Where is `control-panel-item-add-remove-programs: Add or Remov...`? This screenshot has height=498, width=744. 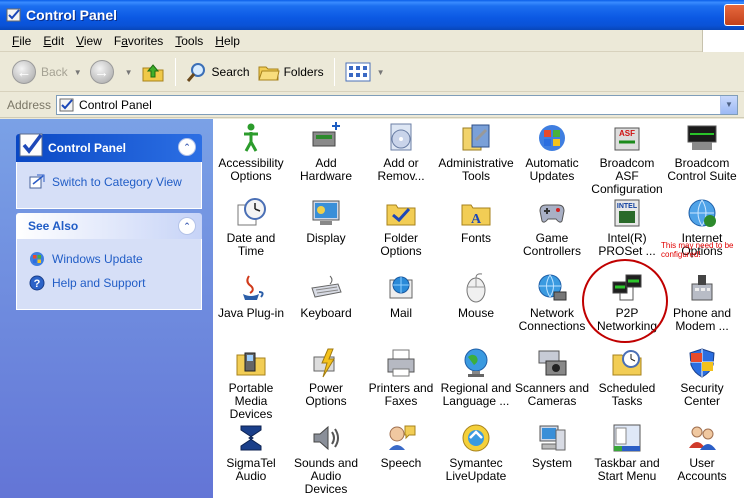 control-panel-item-add-remove-programs: Add or Remov... is located at coordinates (401, 152).